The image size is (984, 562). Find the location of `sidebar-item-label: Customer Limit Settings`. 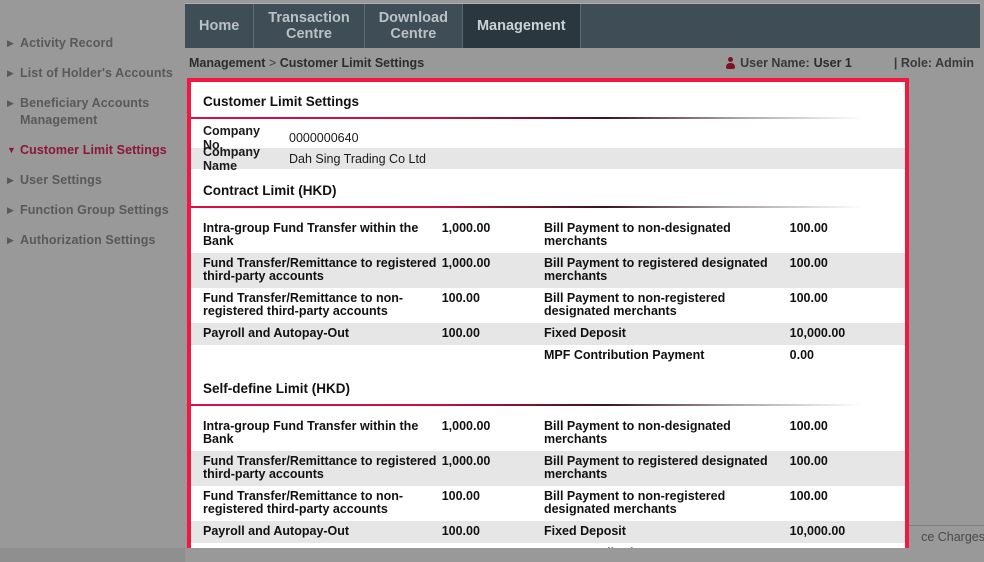

sidebar-item-label: Customer Limit Settings is located at coordinates (93, 150).